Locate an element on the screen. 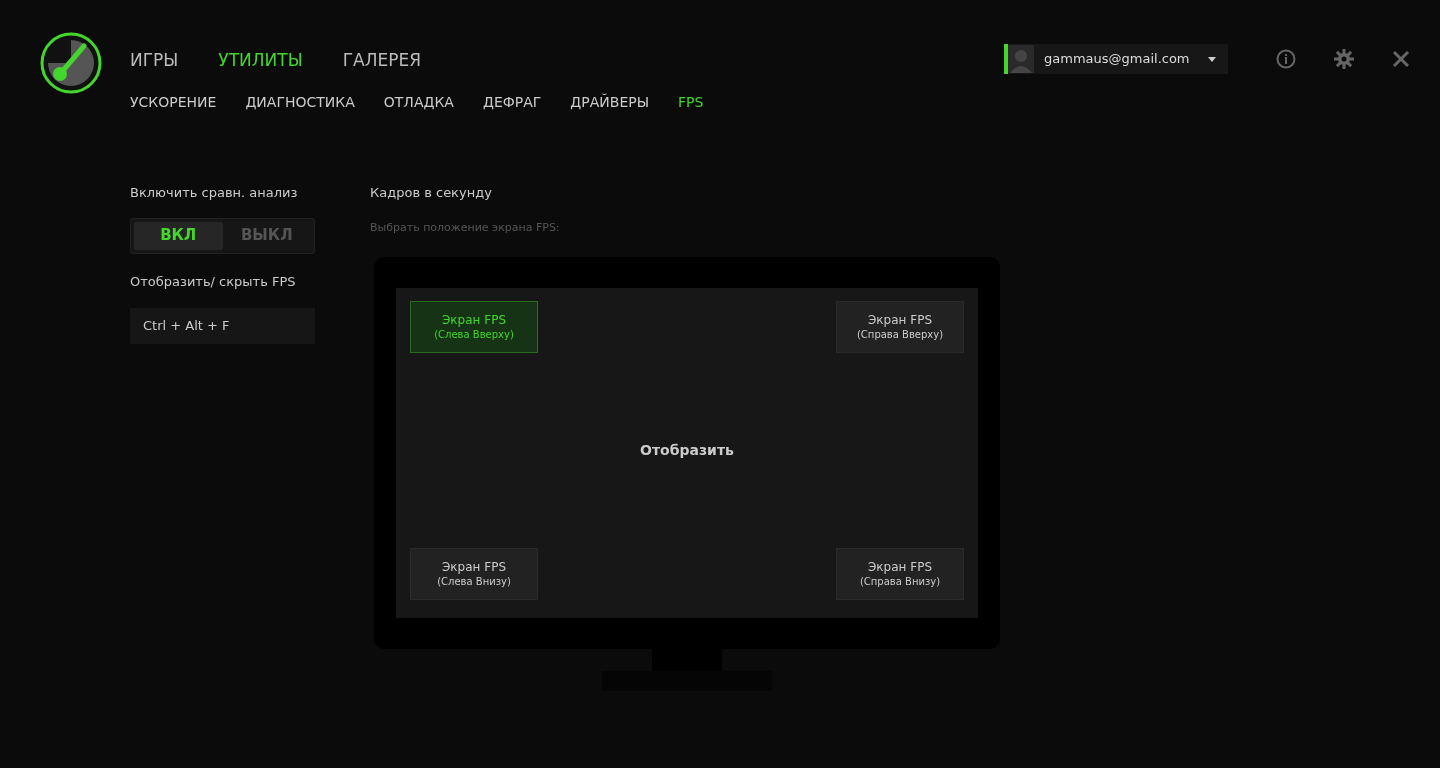  account-email: gammaus@gmail.com is located at coordinates (1117, 59).